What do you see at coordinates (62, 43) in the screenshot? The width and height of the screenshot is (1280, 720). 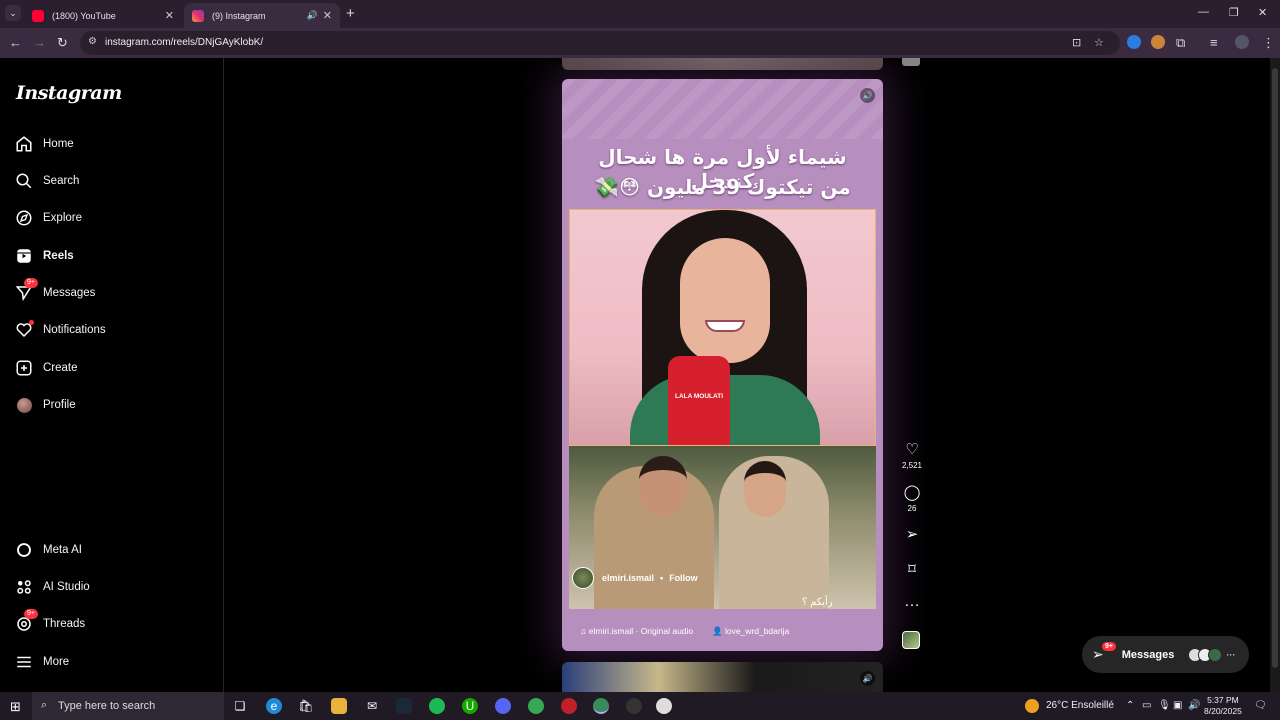 I see `reload-icon: ↻` at bounding box center [62, 43].